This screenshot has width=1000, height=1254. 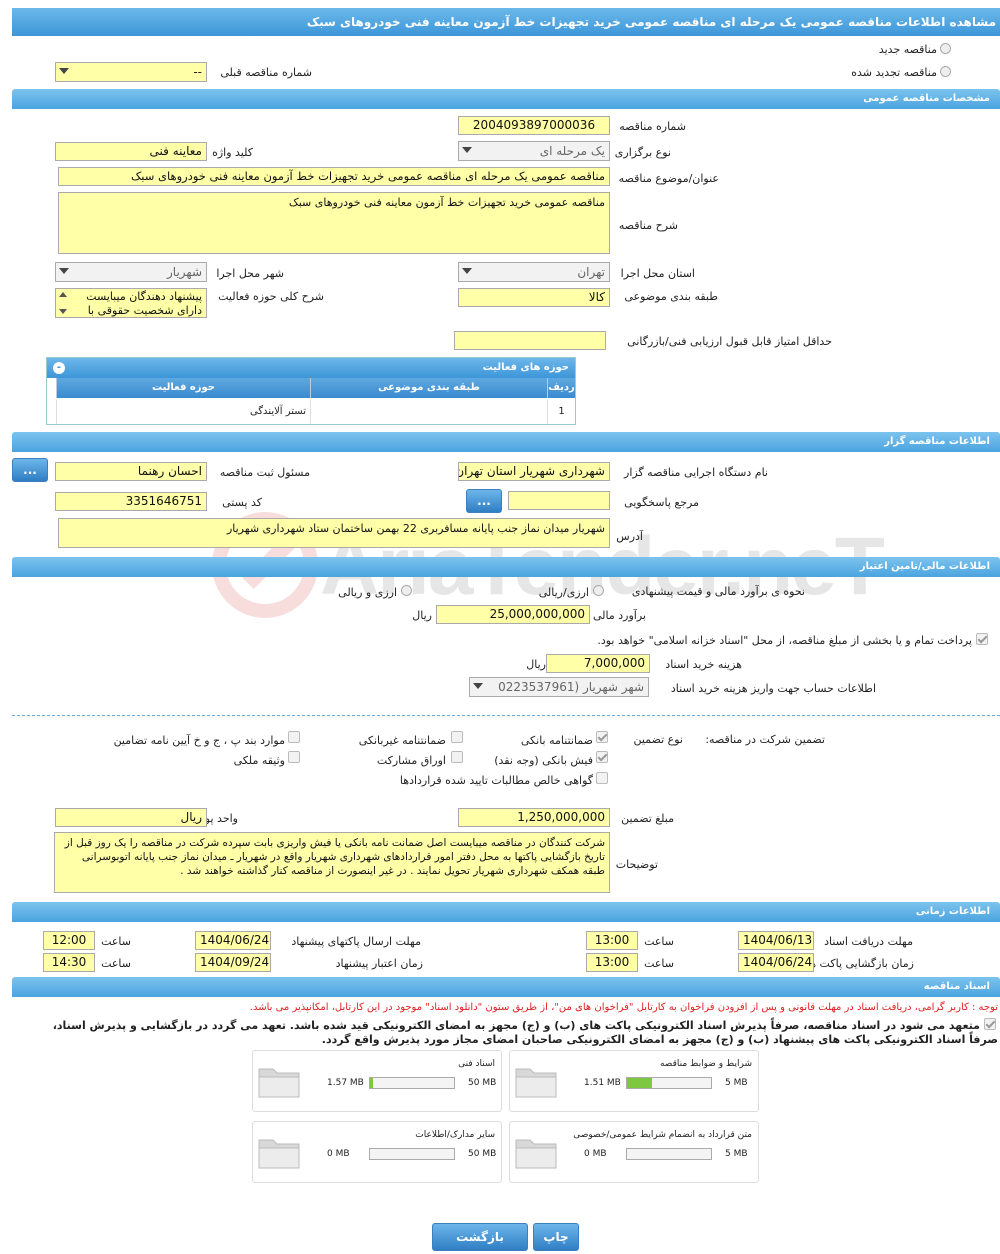 I want to click on fx-rial-radio, so click(x=406, y=590).